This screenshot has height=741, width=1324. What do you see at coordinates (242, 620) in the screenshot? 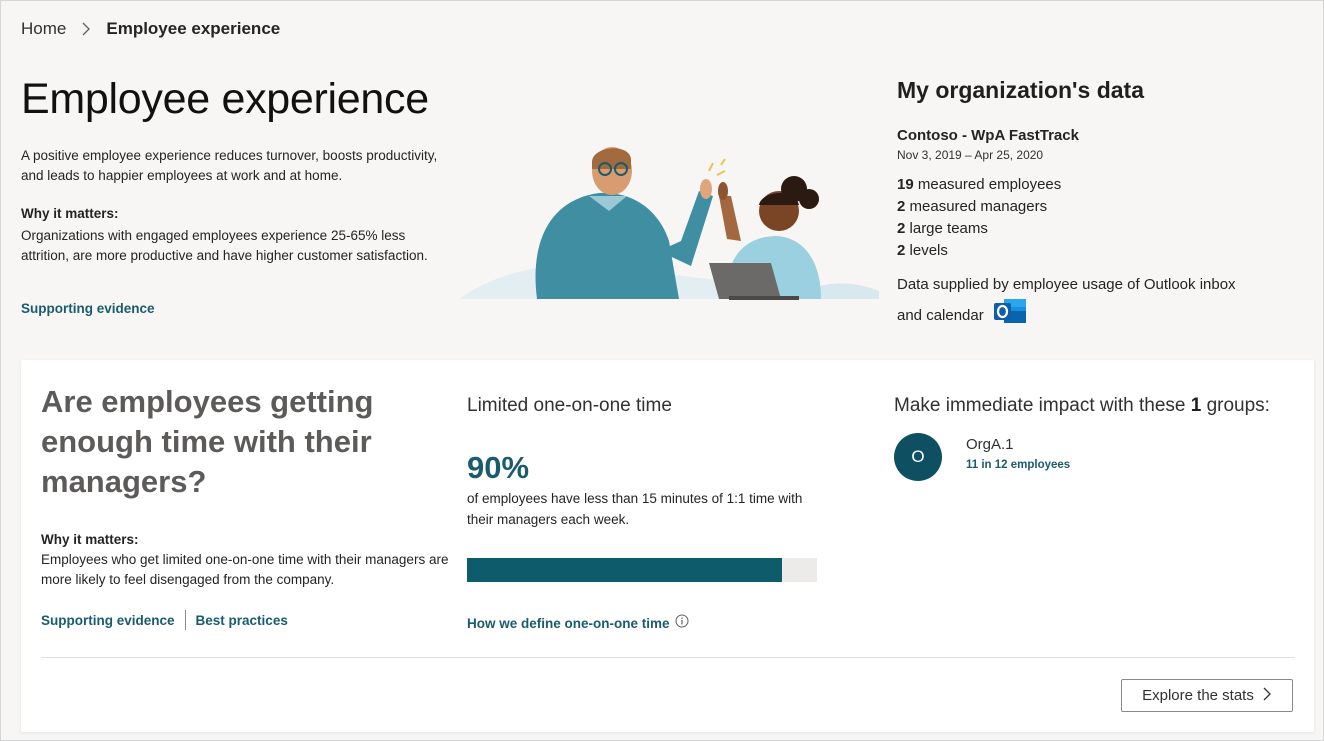
I see `best-practices-link: Best practices` at bounding box center [242, 620].